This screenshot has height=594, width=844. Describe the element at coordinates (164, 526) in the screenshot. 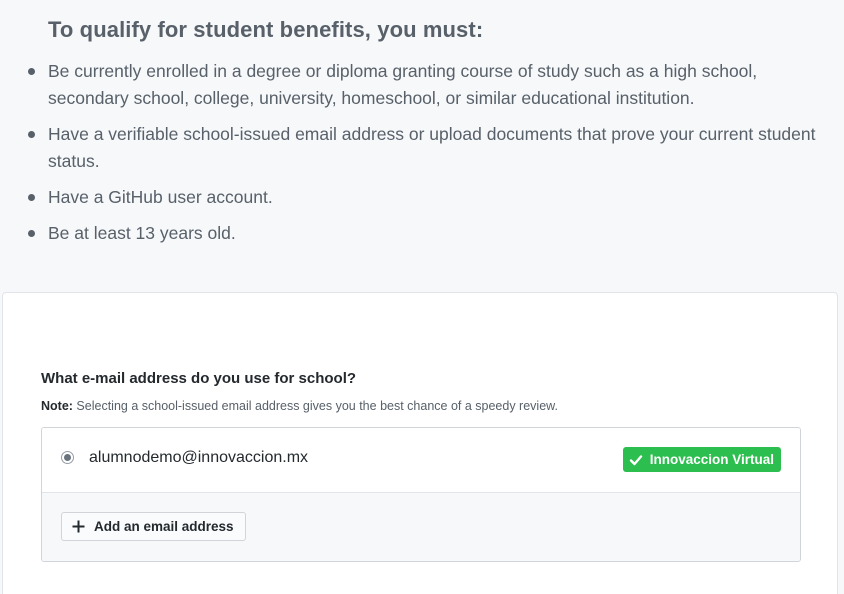

I see `add-email-label: Add an email address` at that location.